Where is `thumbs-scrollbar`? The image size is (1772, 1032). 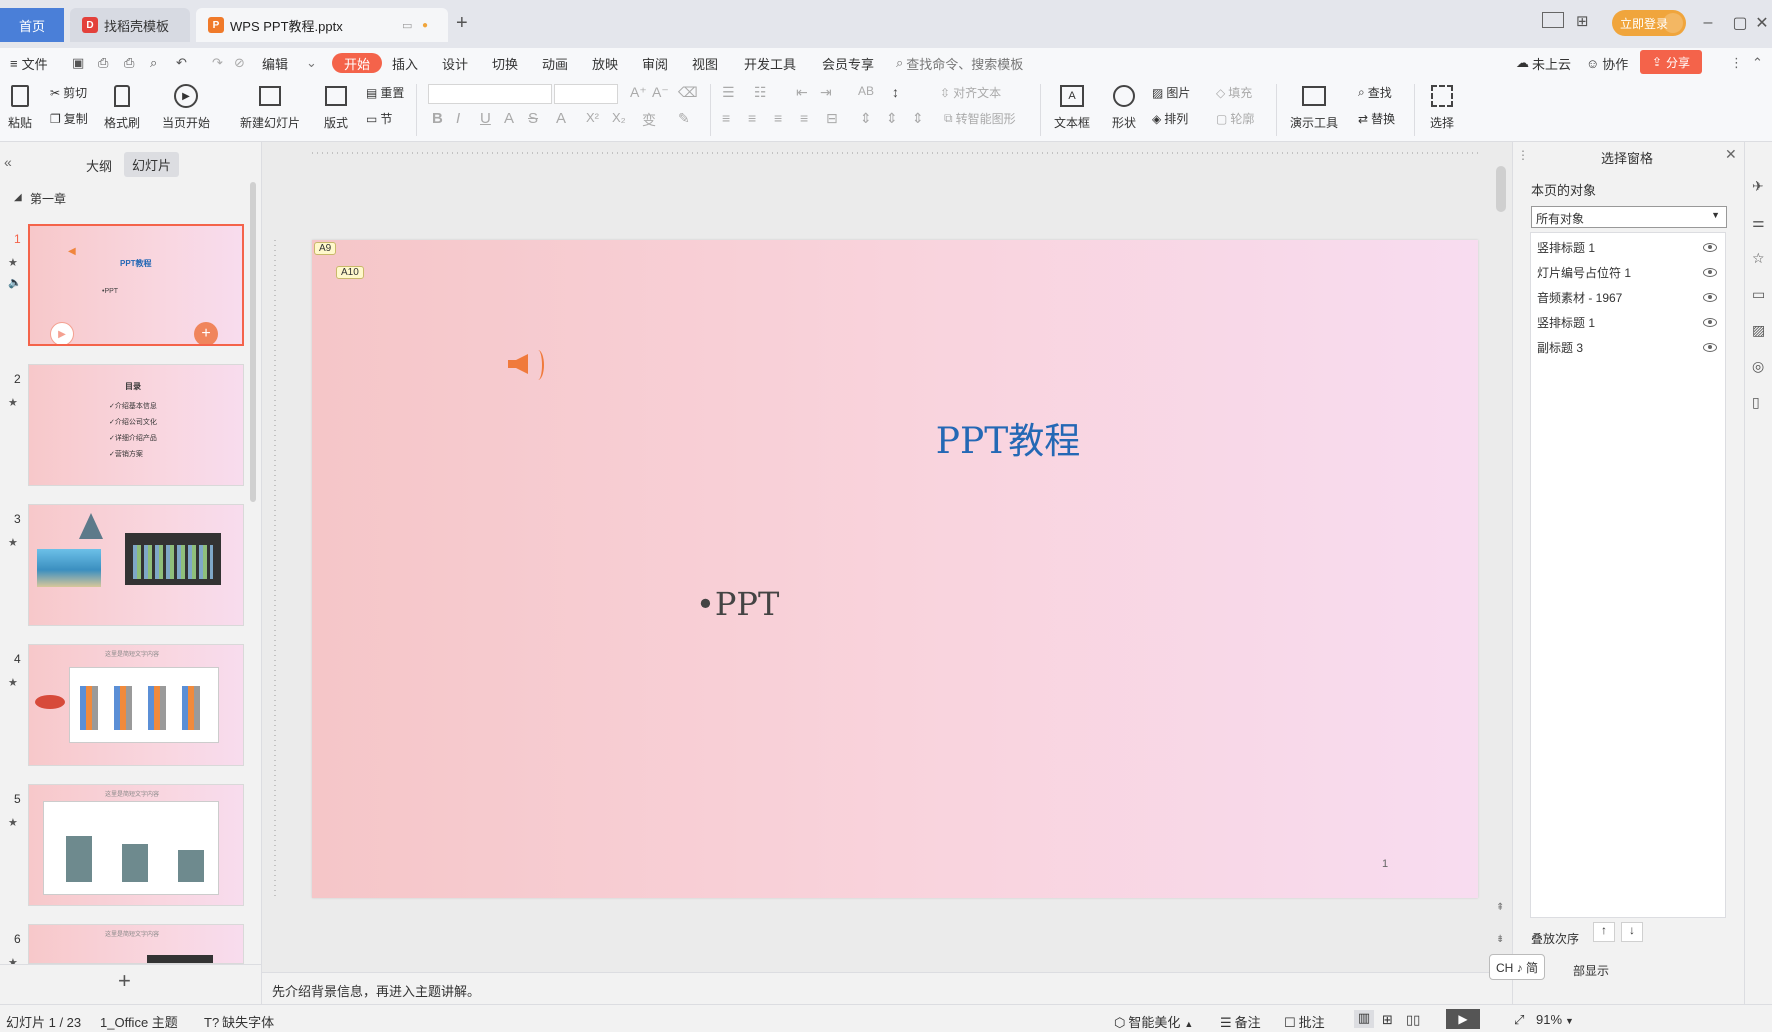 thumbs-scrollbar is located at coordinates (253, 342).